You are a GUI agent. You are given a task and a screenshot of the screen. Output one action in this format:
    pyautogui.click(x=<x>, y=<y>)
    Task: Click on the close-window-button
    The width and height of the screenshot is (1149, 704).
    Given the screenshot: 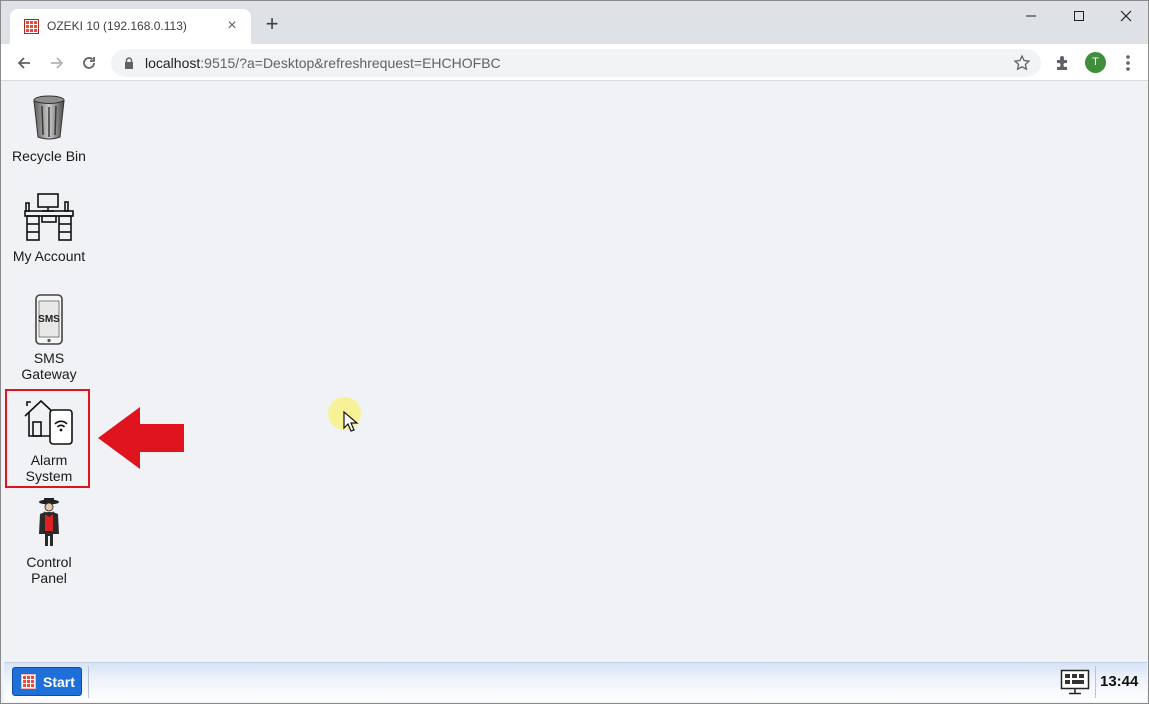 What is the action you would take?
    pyautogui.click(x=1126, y=16)
    